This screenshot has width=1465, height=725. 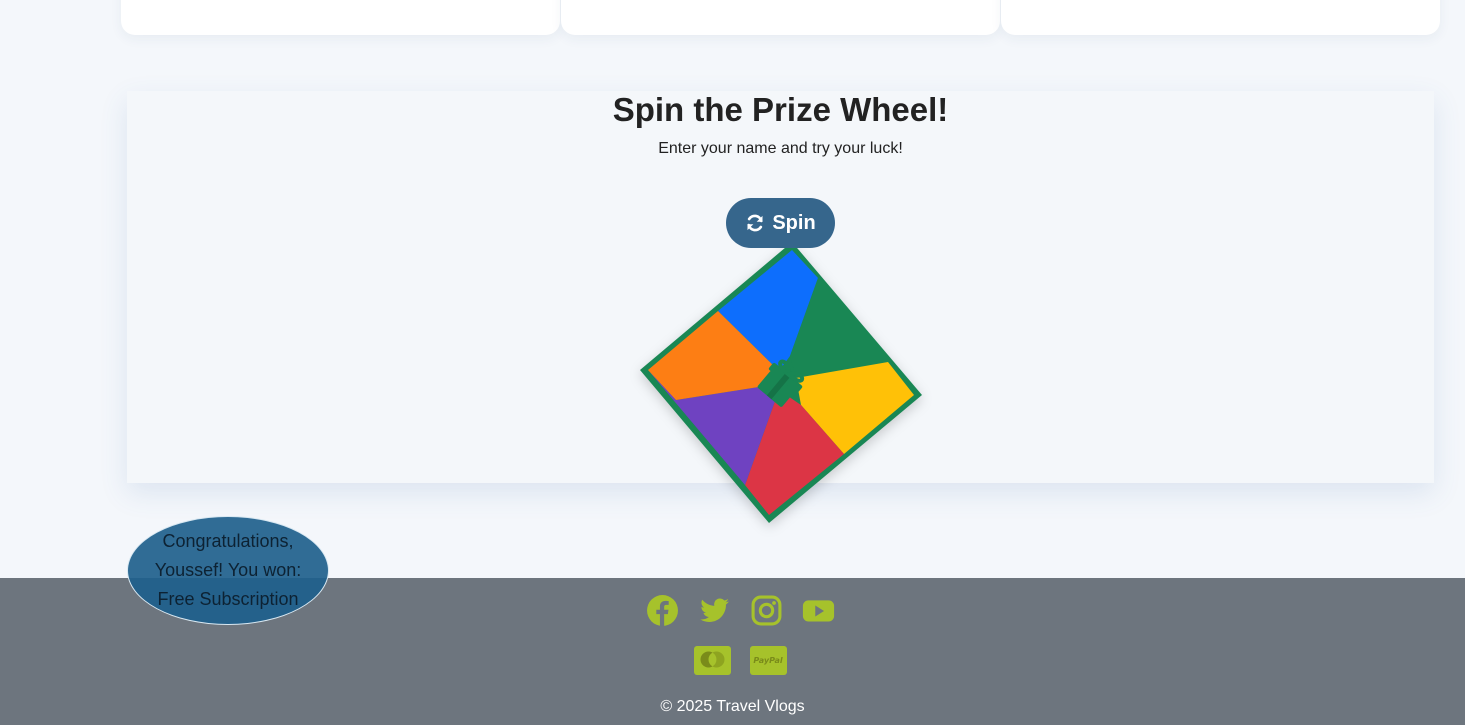 I want to click on spin-label: Spin, so click(x=794, y=222).